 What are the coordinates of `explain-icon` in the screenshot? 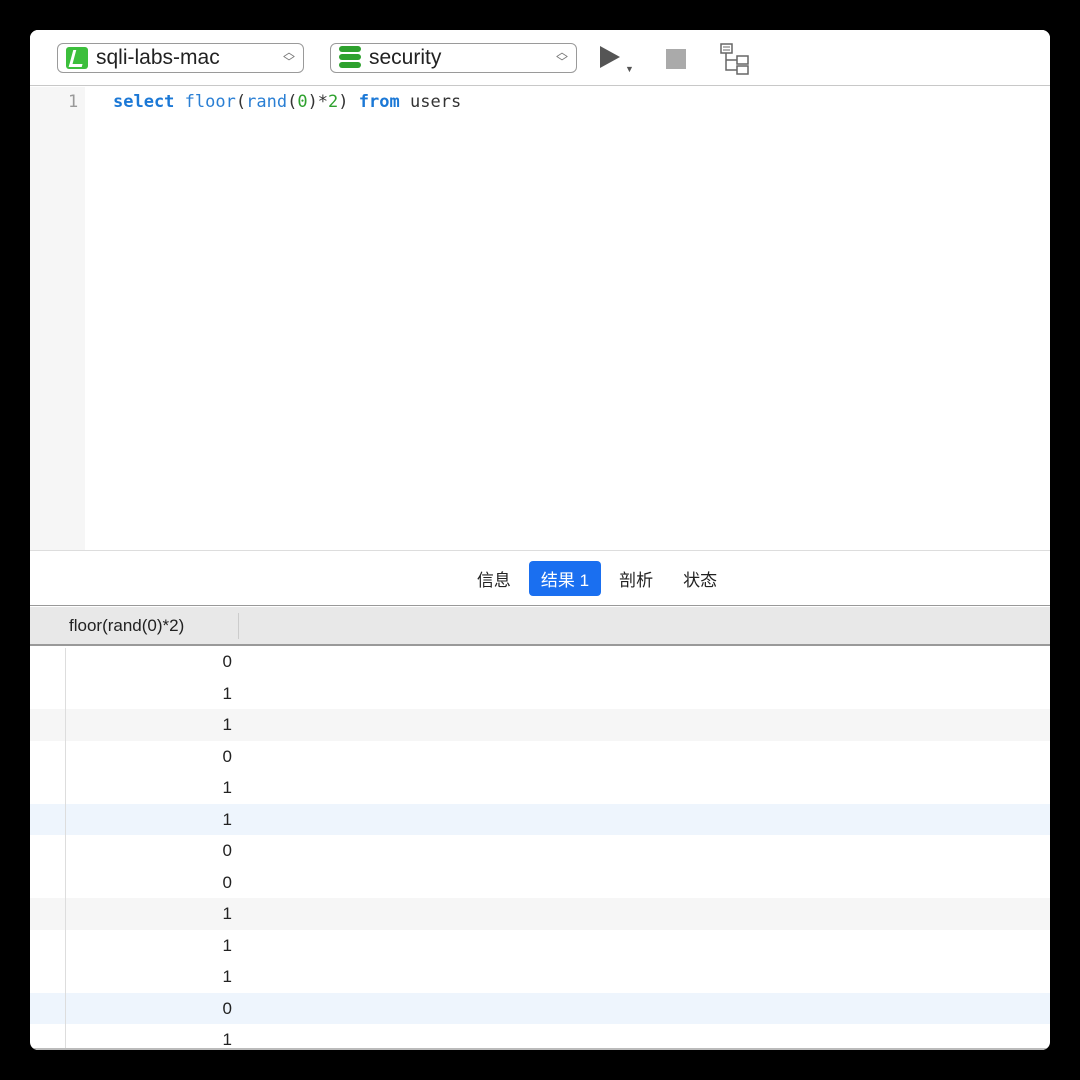 It's located at (735, 59).